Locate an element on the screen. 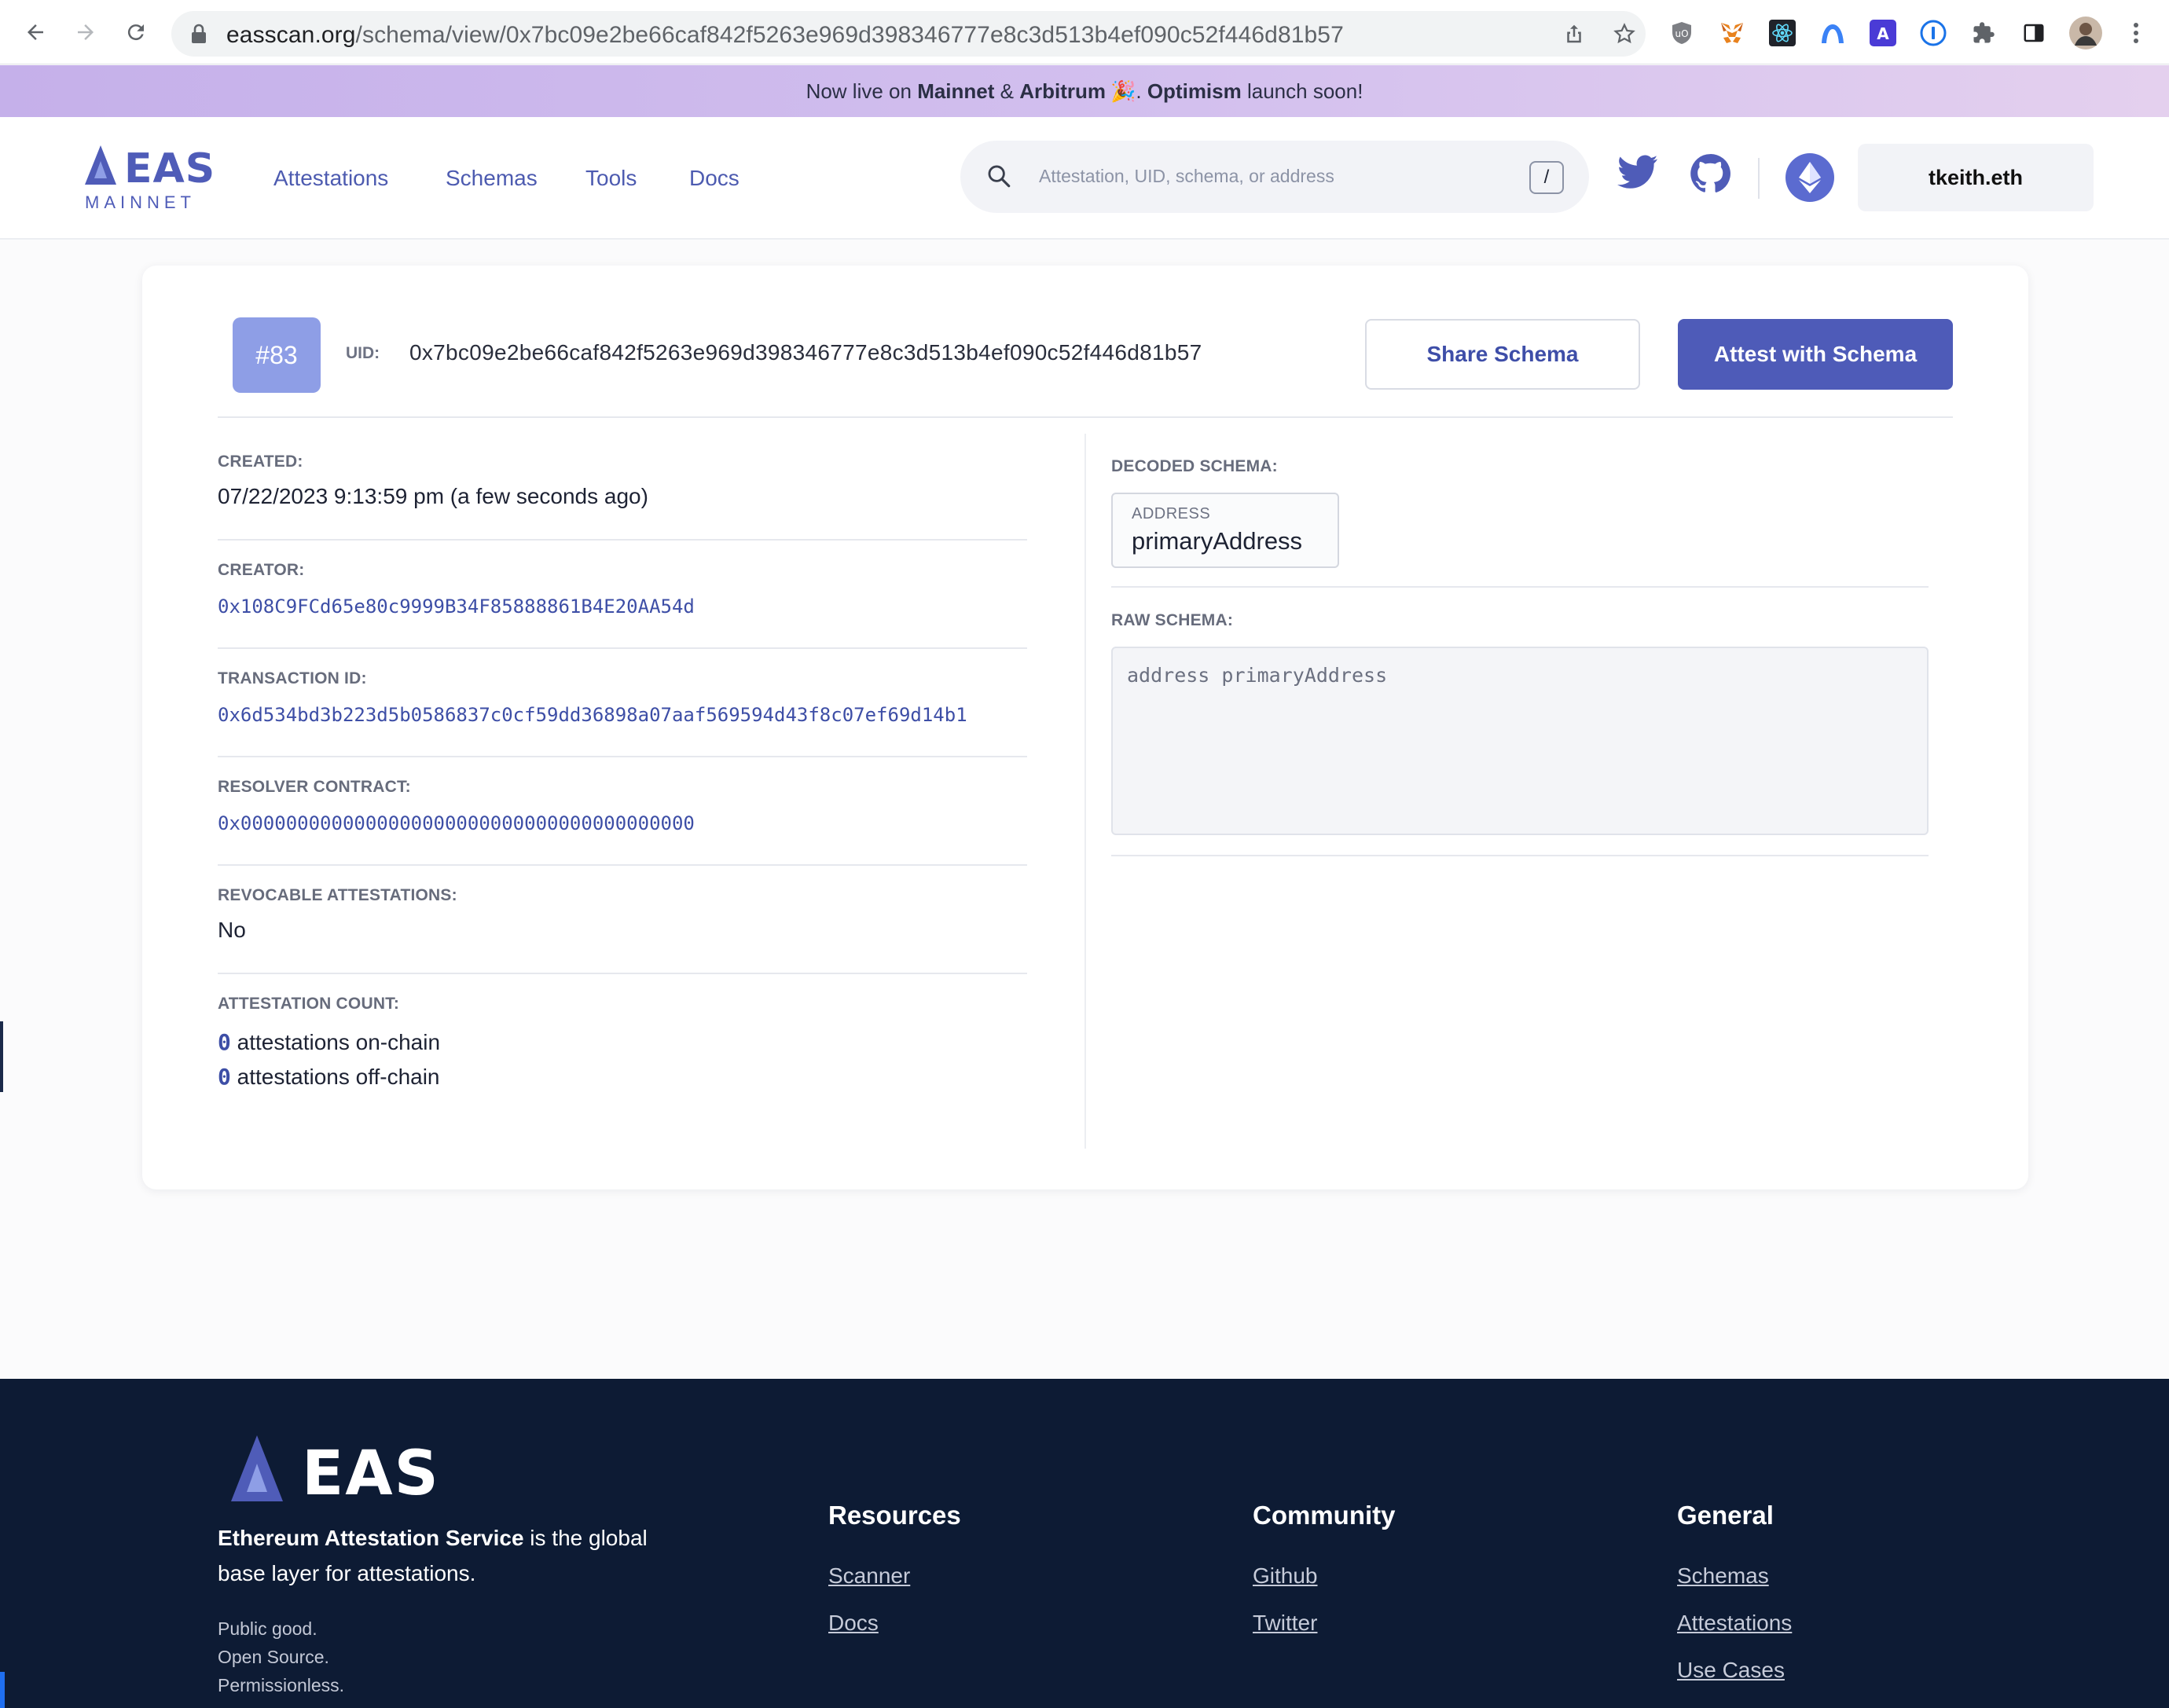 The height and width of the screenshot is (1708, 2169). left-edge-strip is located at coordinates (1, 1056).